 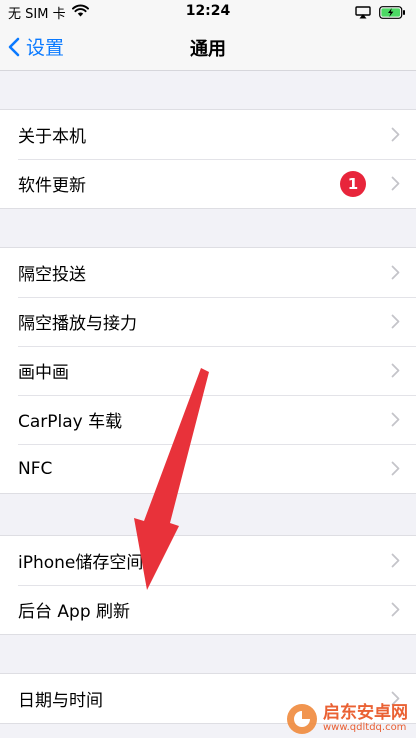 What do you see at coordinates (208, 468) in the screenshot?
I see `settings-row-nfc: NFC` at bounding box center [208, 468].